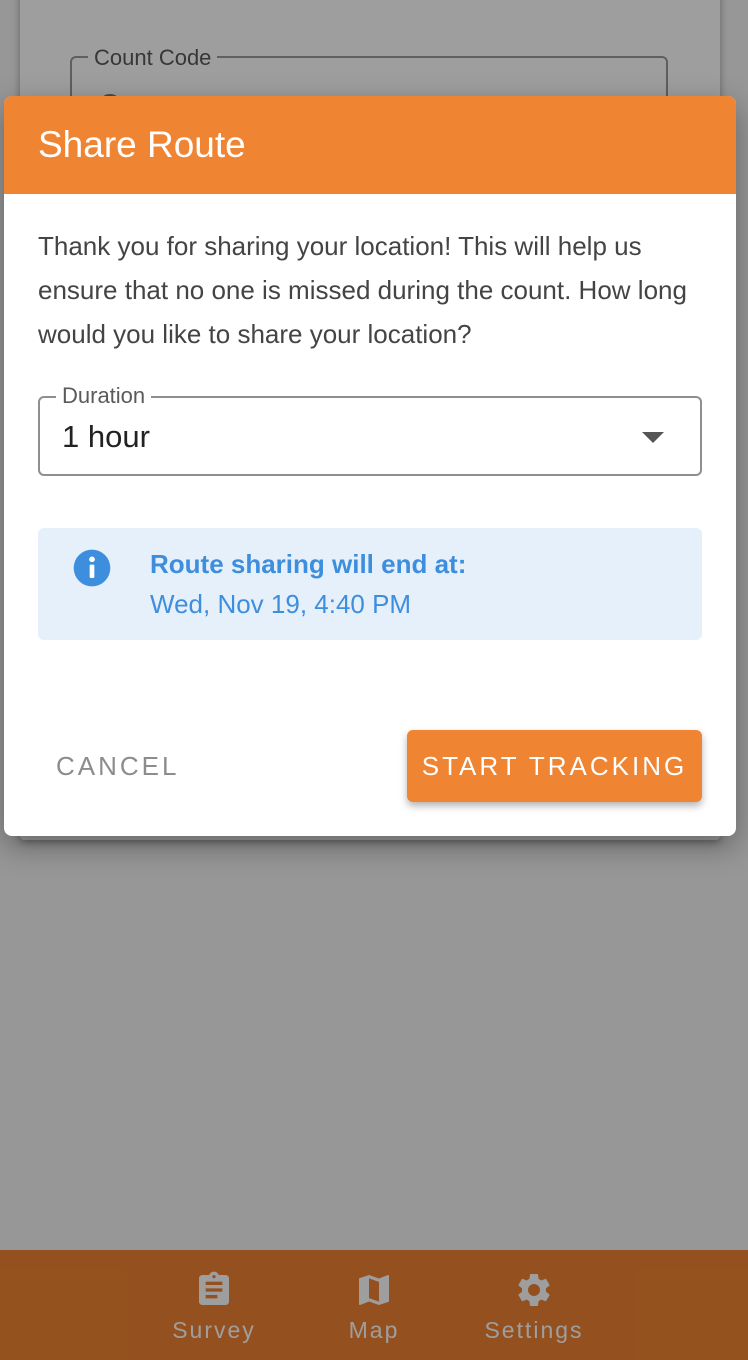  Describe the element at coordinates (370, 145) in the screenshot. I see `dialog-header: Share Route` at that location.